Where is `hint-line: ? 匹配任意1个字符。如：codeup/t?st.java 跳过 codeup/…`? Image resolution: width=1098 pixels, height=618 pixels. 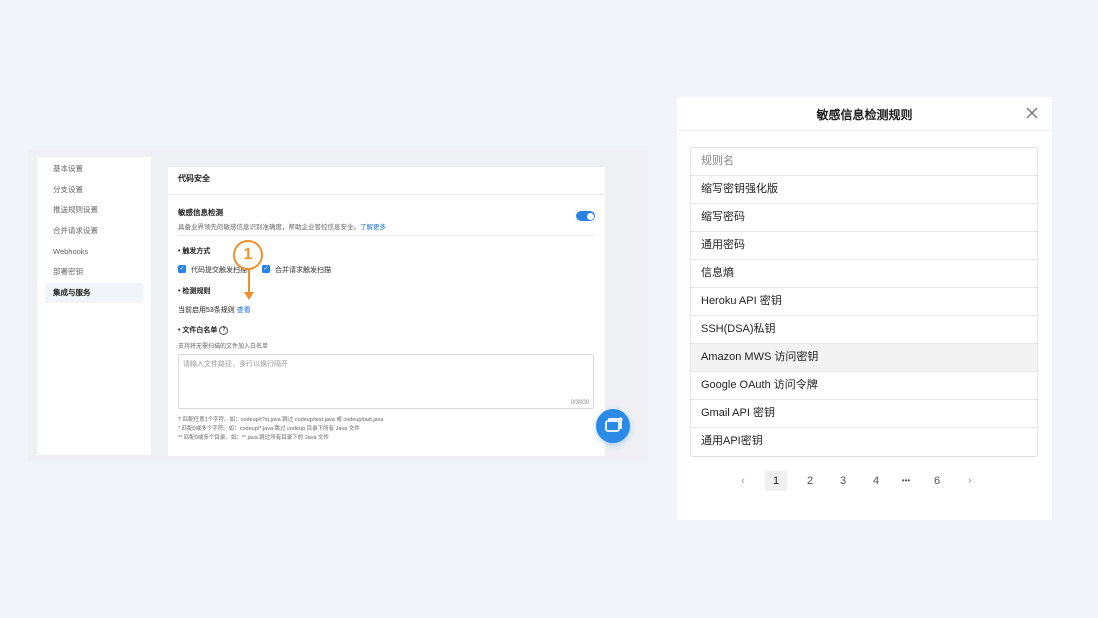
hint-line: ? 匹配任意1个字符。如：codeup/t?st.java 跳过 codeup/… is located at coordinates (281, 420).